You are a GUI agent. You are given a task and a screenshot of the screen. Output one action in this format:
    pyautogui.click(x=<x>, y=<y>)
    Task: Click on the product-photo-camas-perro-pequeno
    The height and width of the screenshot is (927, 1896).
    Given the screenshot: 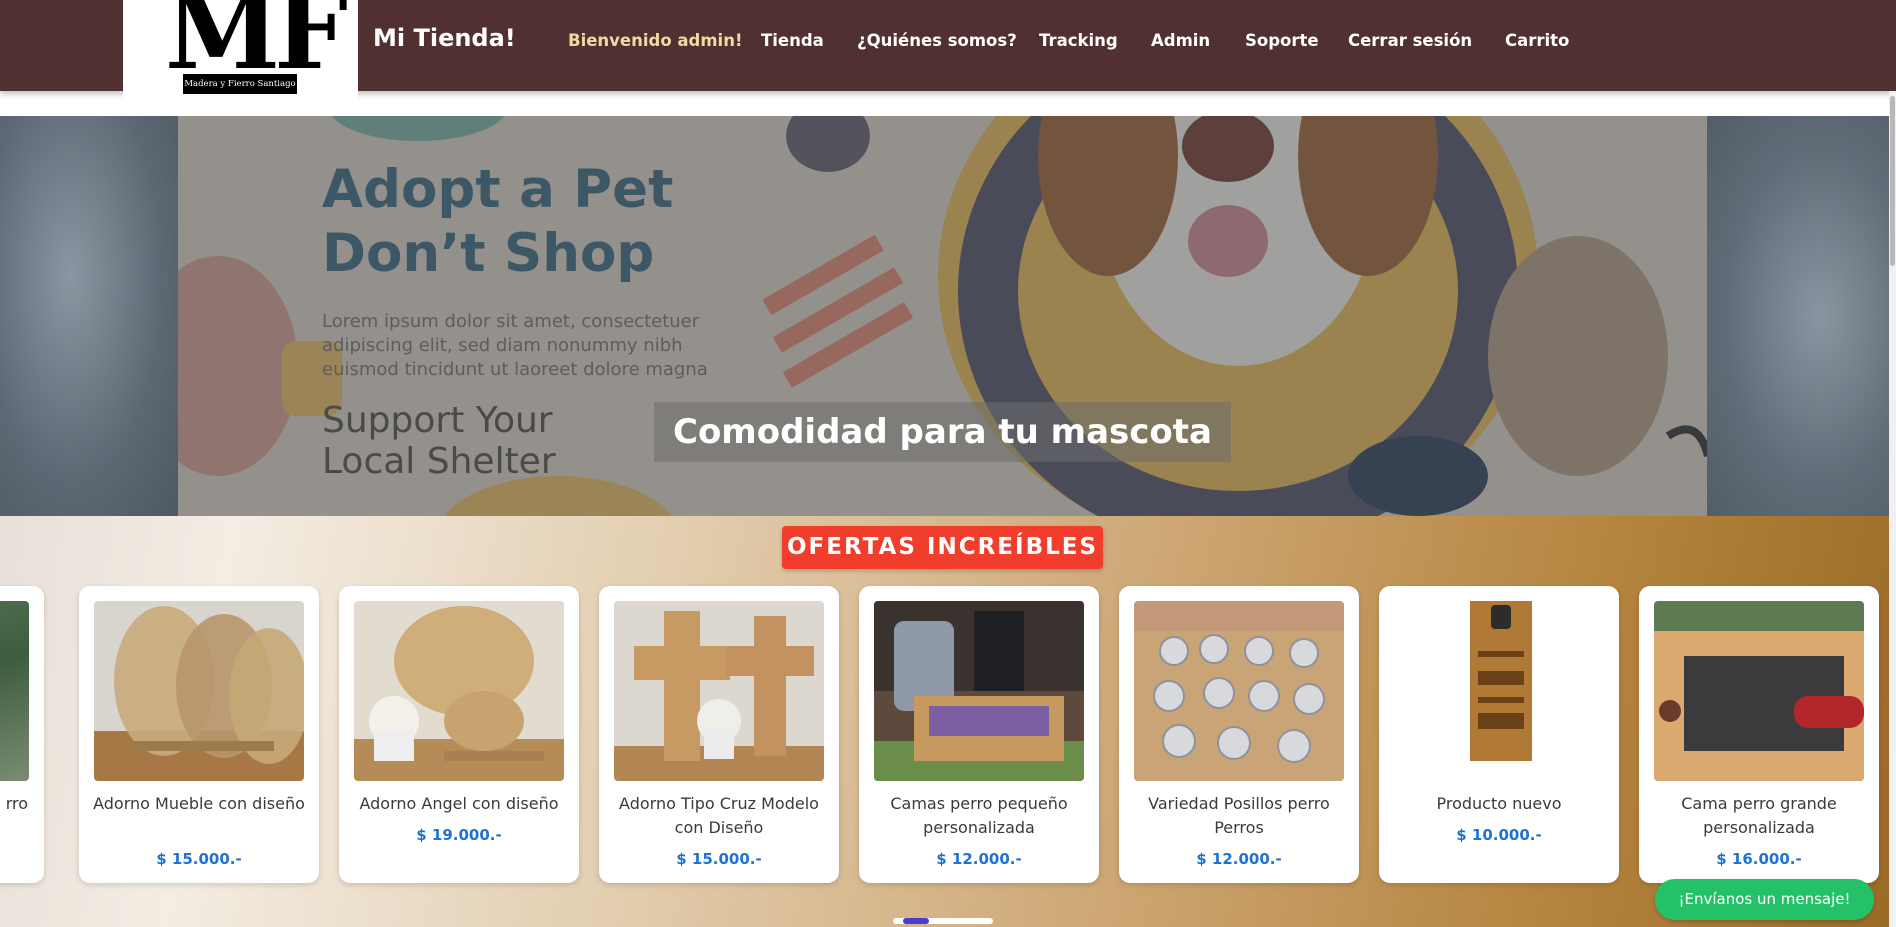 What is the action you would take?
    pyautogui.click(x=979, y=691)
    